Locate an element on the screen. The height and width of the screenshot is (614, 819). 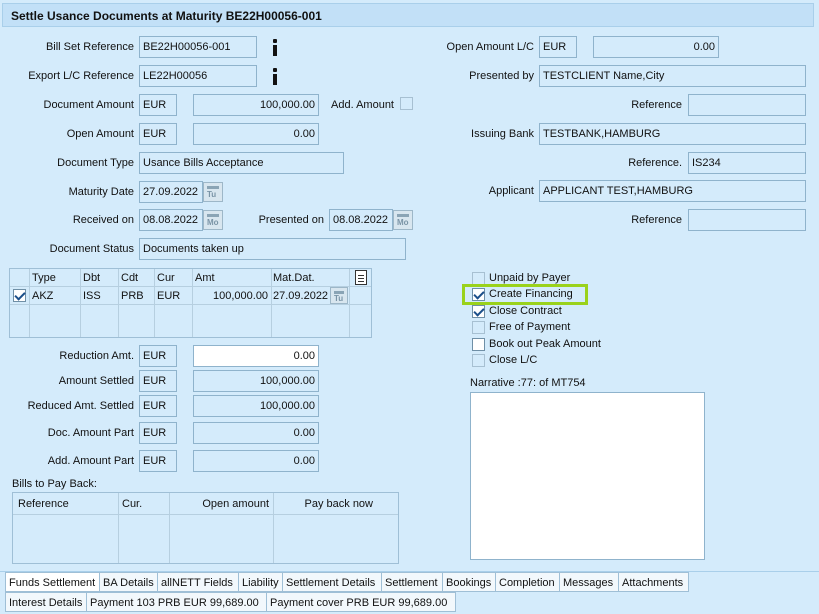
amount-settled-currency: EUR is located at coordinates (158, 381).